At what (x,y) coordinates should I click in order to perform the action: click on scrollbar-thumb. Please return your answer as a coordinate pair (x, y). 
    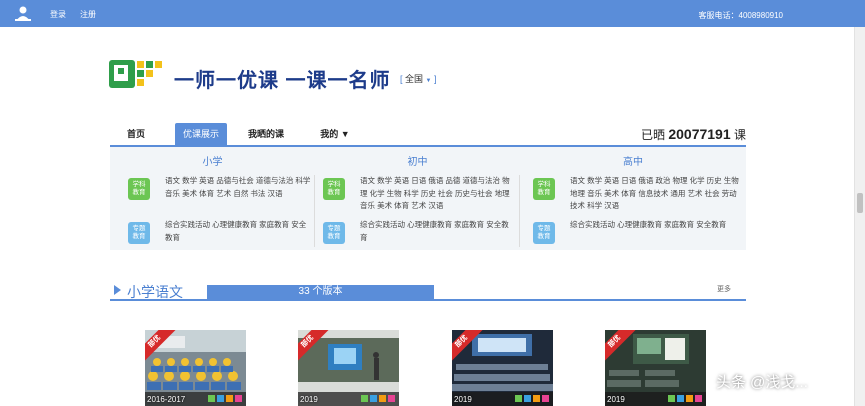
    Looking at the image, I should click on (860, 203).